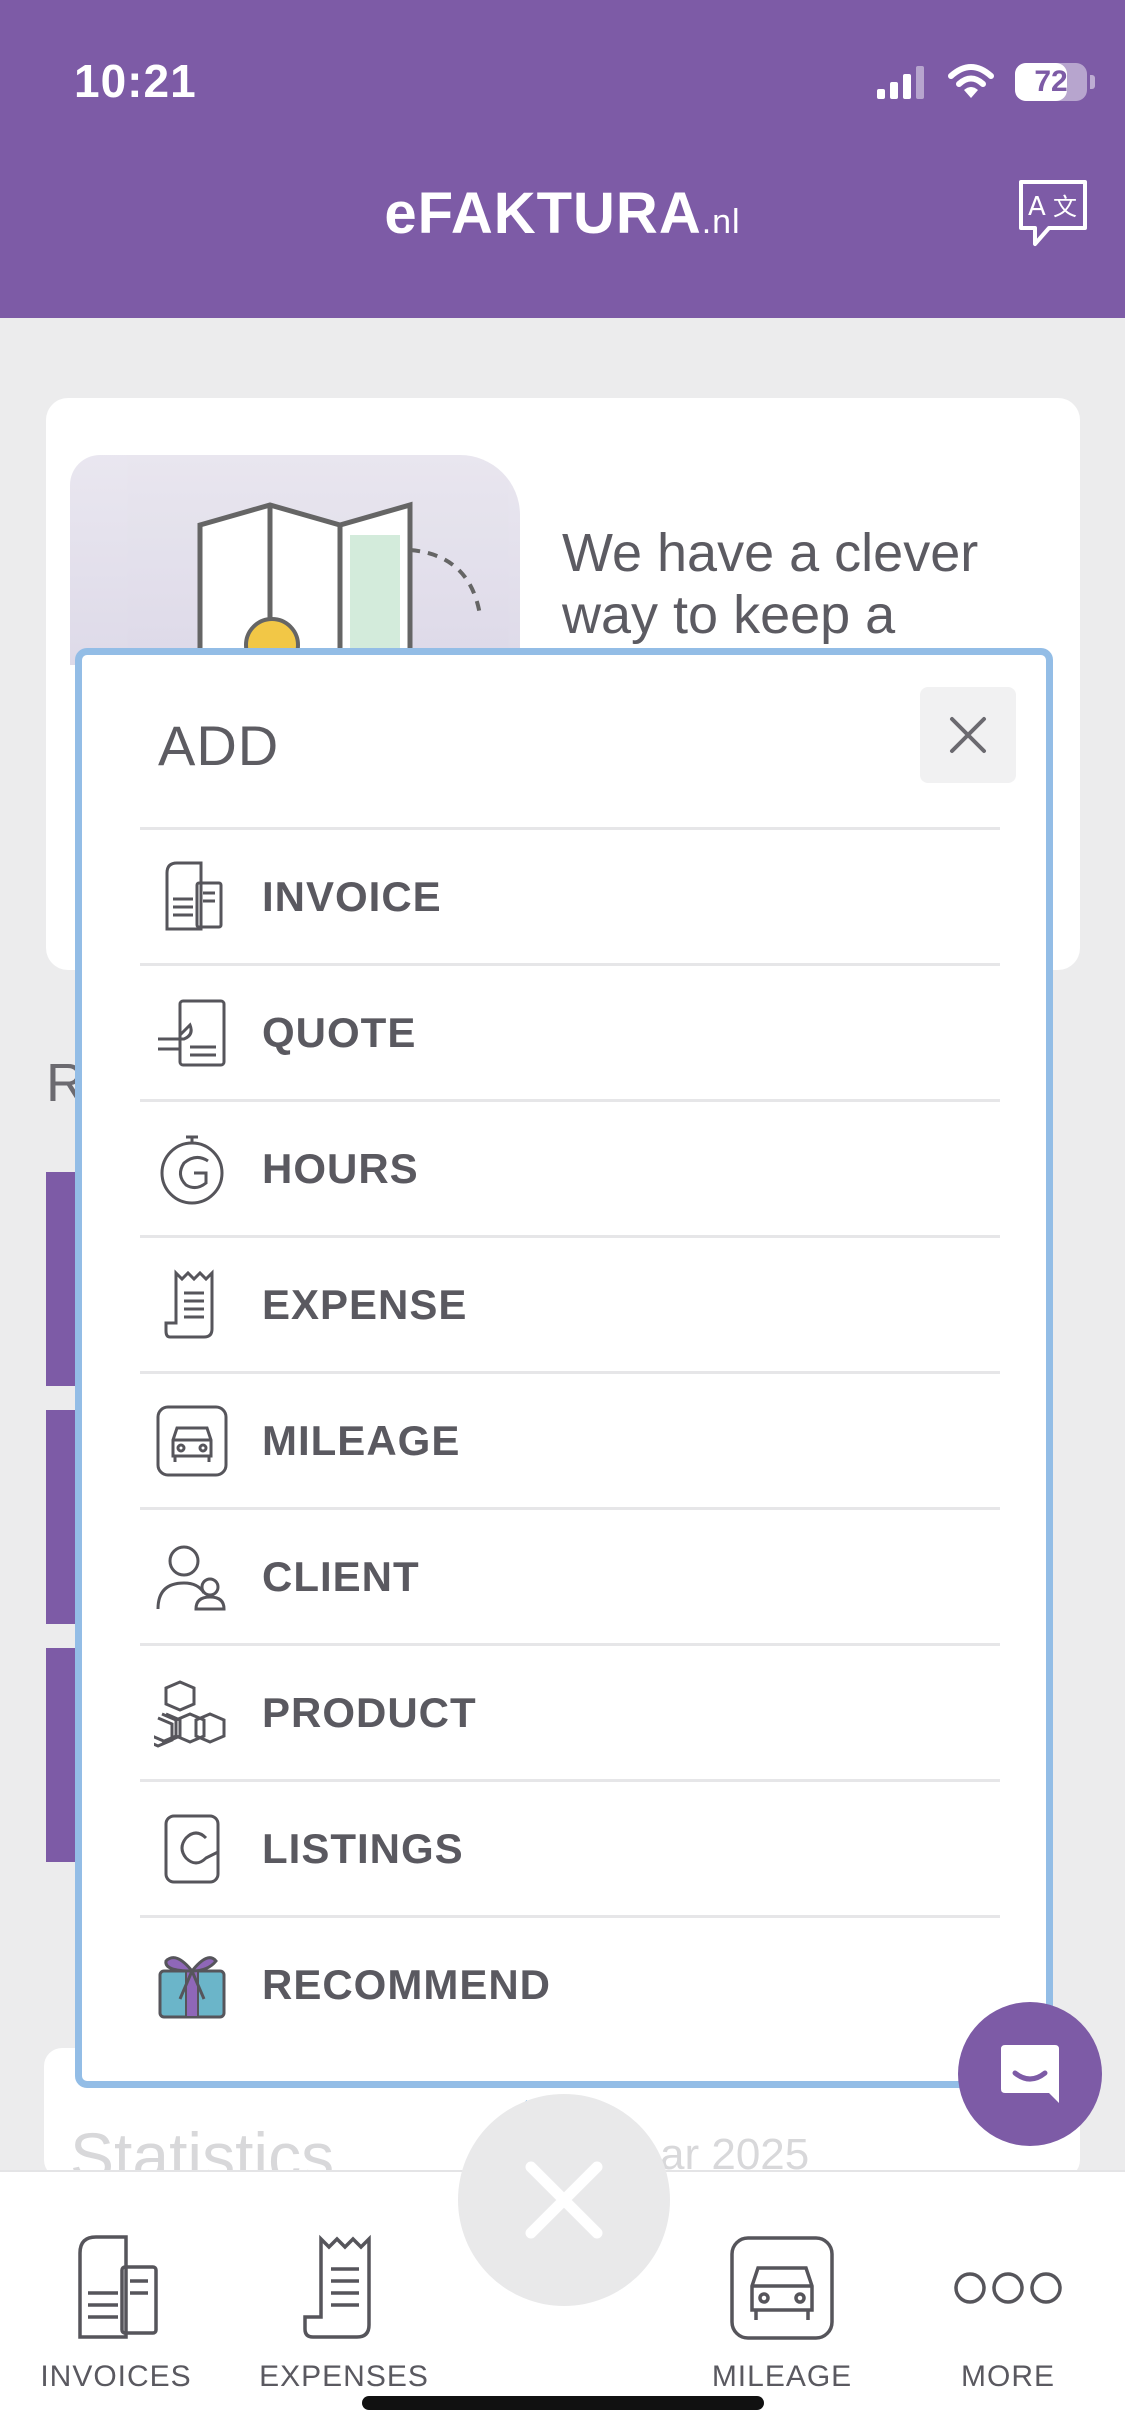  I want to click on nav-expenses: EXPENSES, so click(344, 2311).